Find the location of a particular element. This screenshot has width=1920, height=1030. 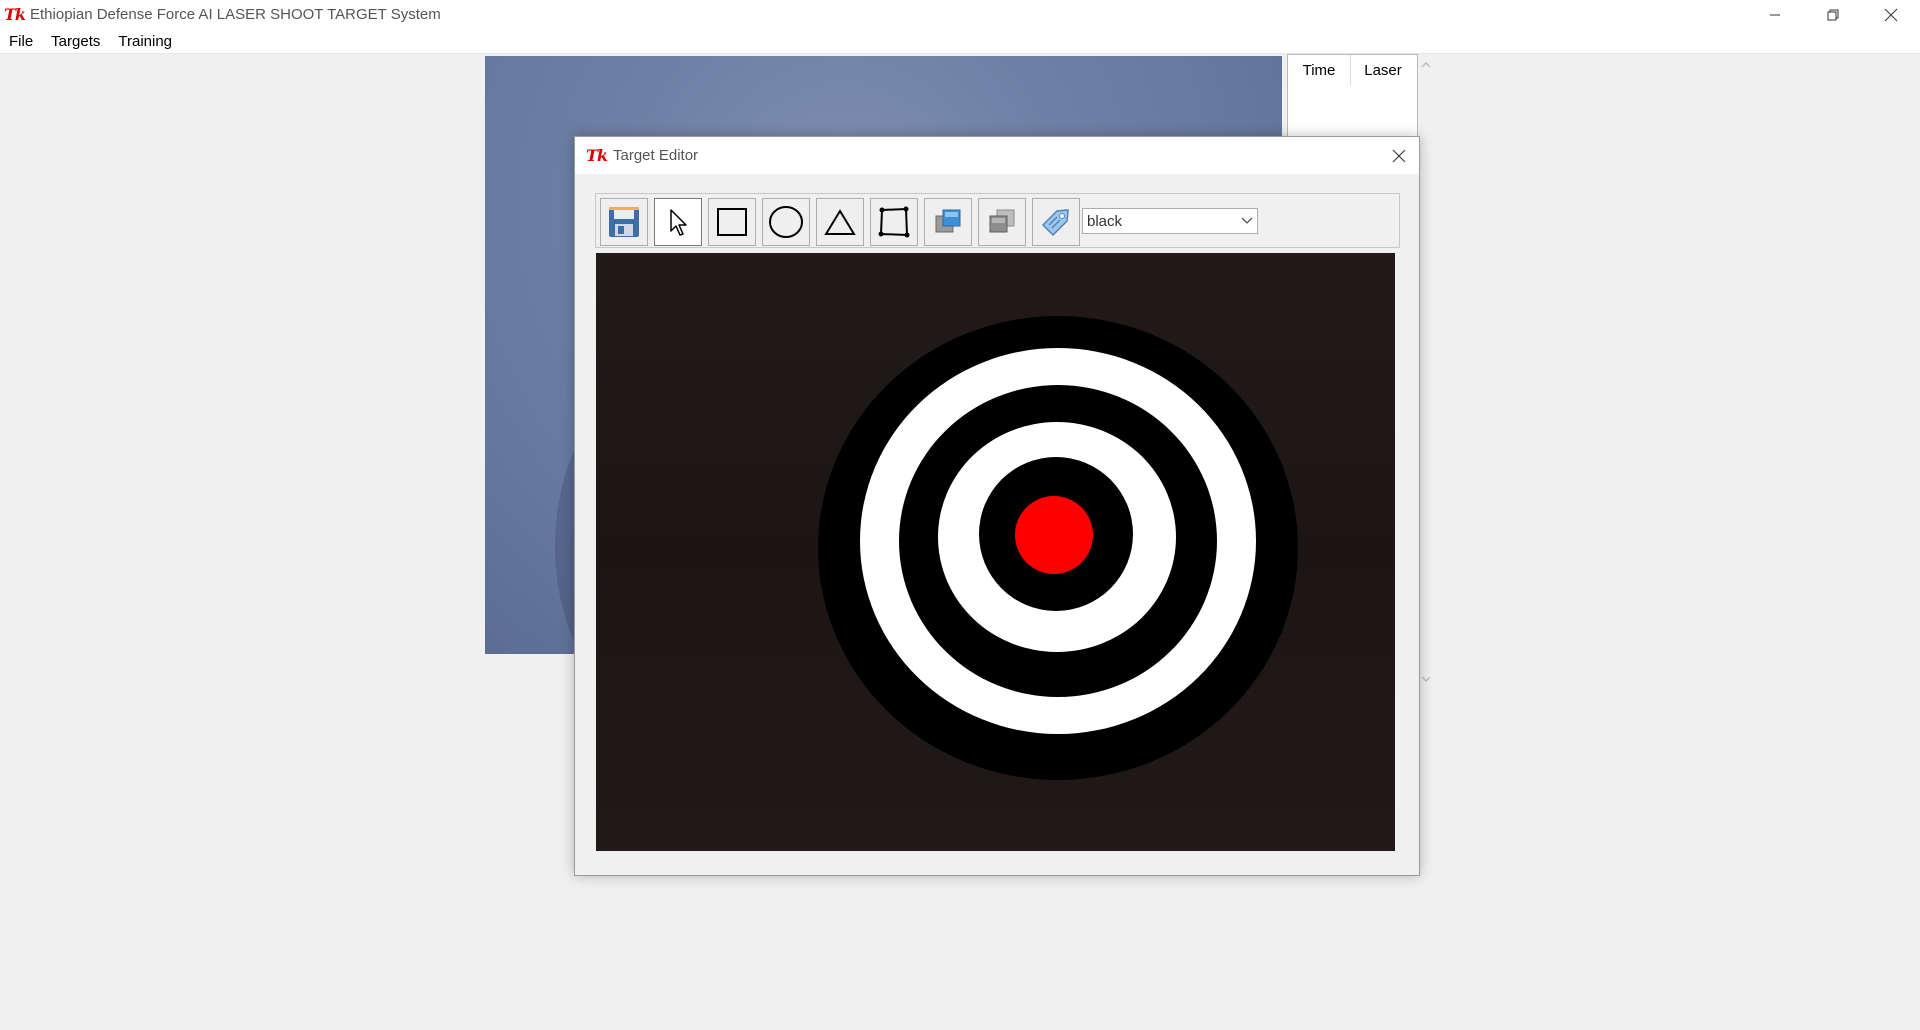

bring-to-front-icon is located at coordinates (948, 221).